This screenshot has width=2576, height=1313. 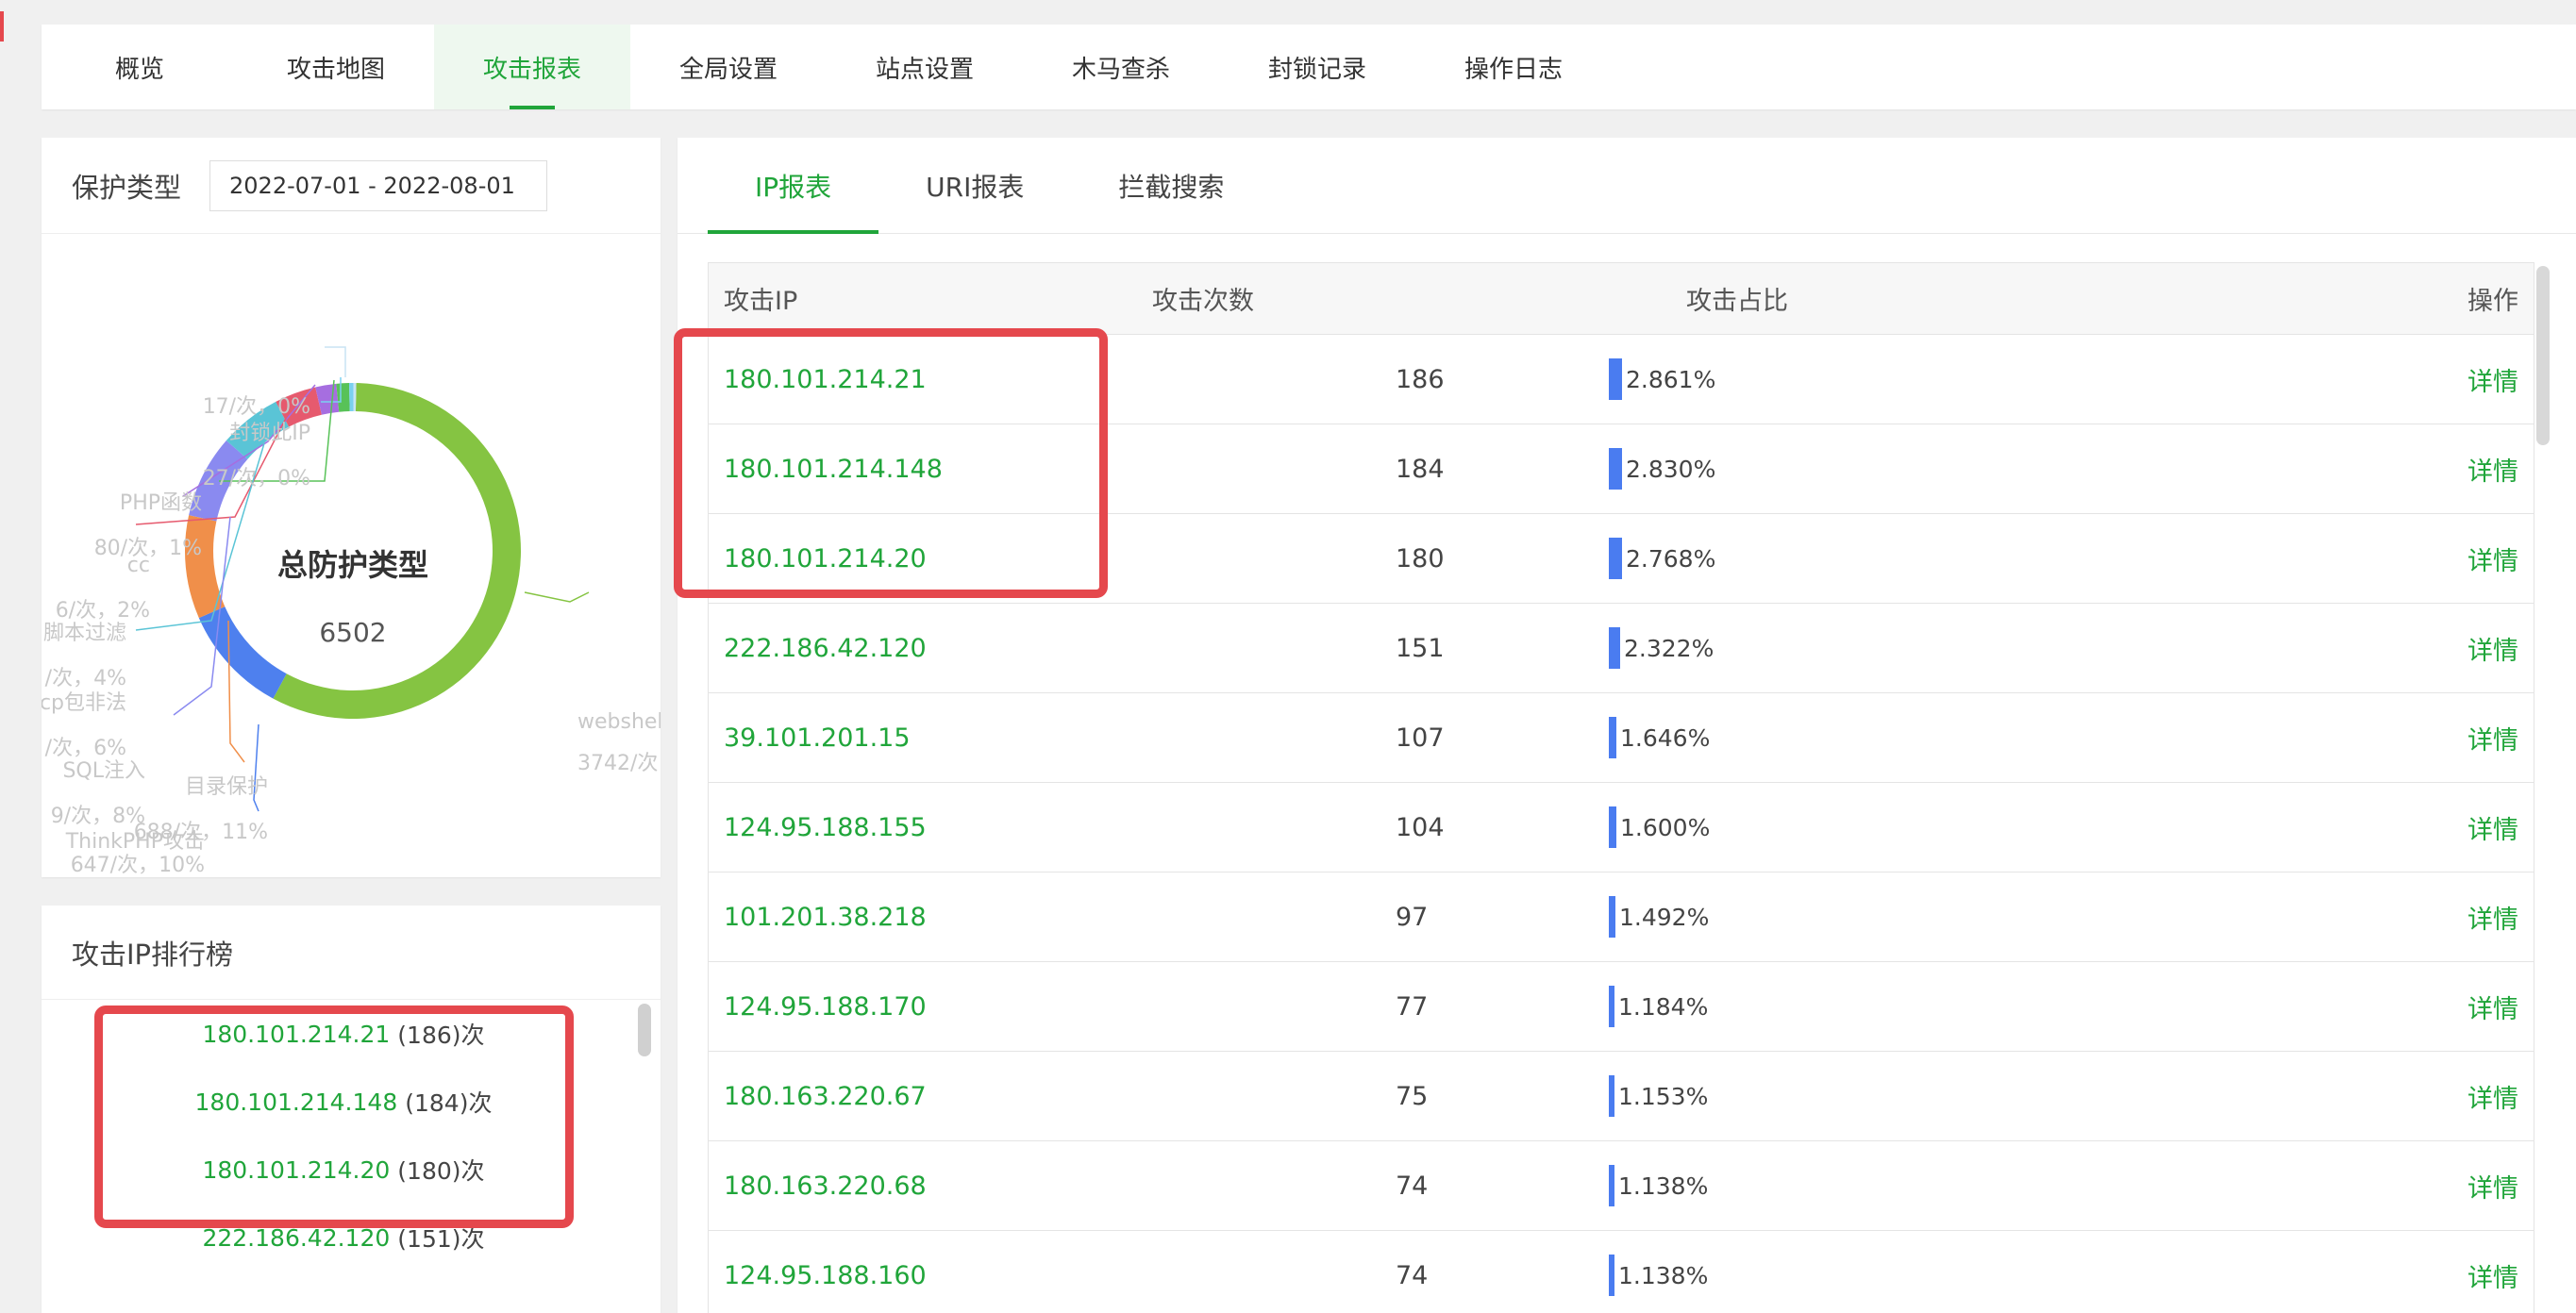 I want to click on row-ip: 180.101.214.148, so click(x=833, y=470).